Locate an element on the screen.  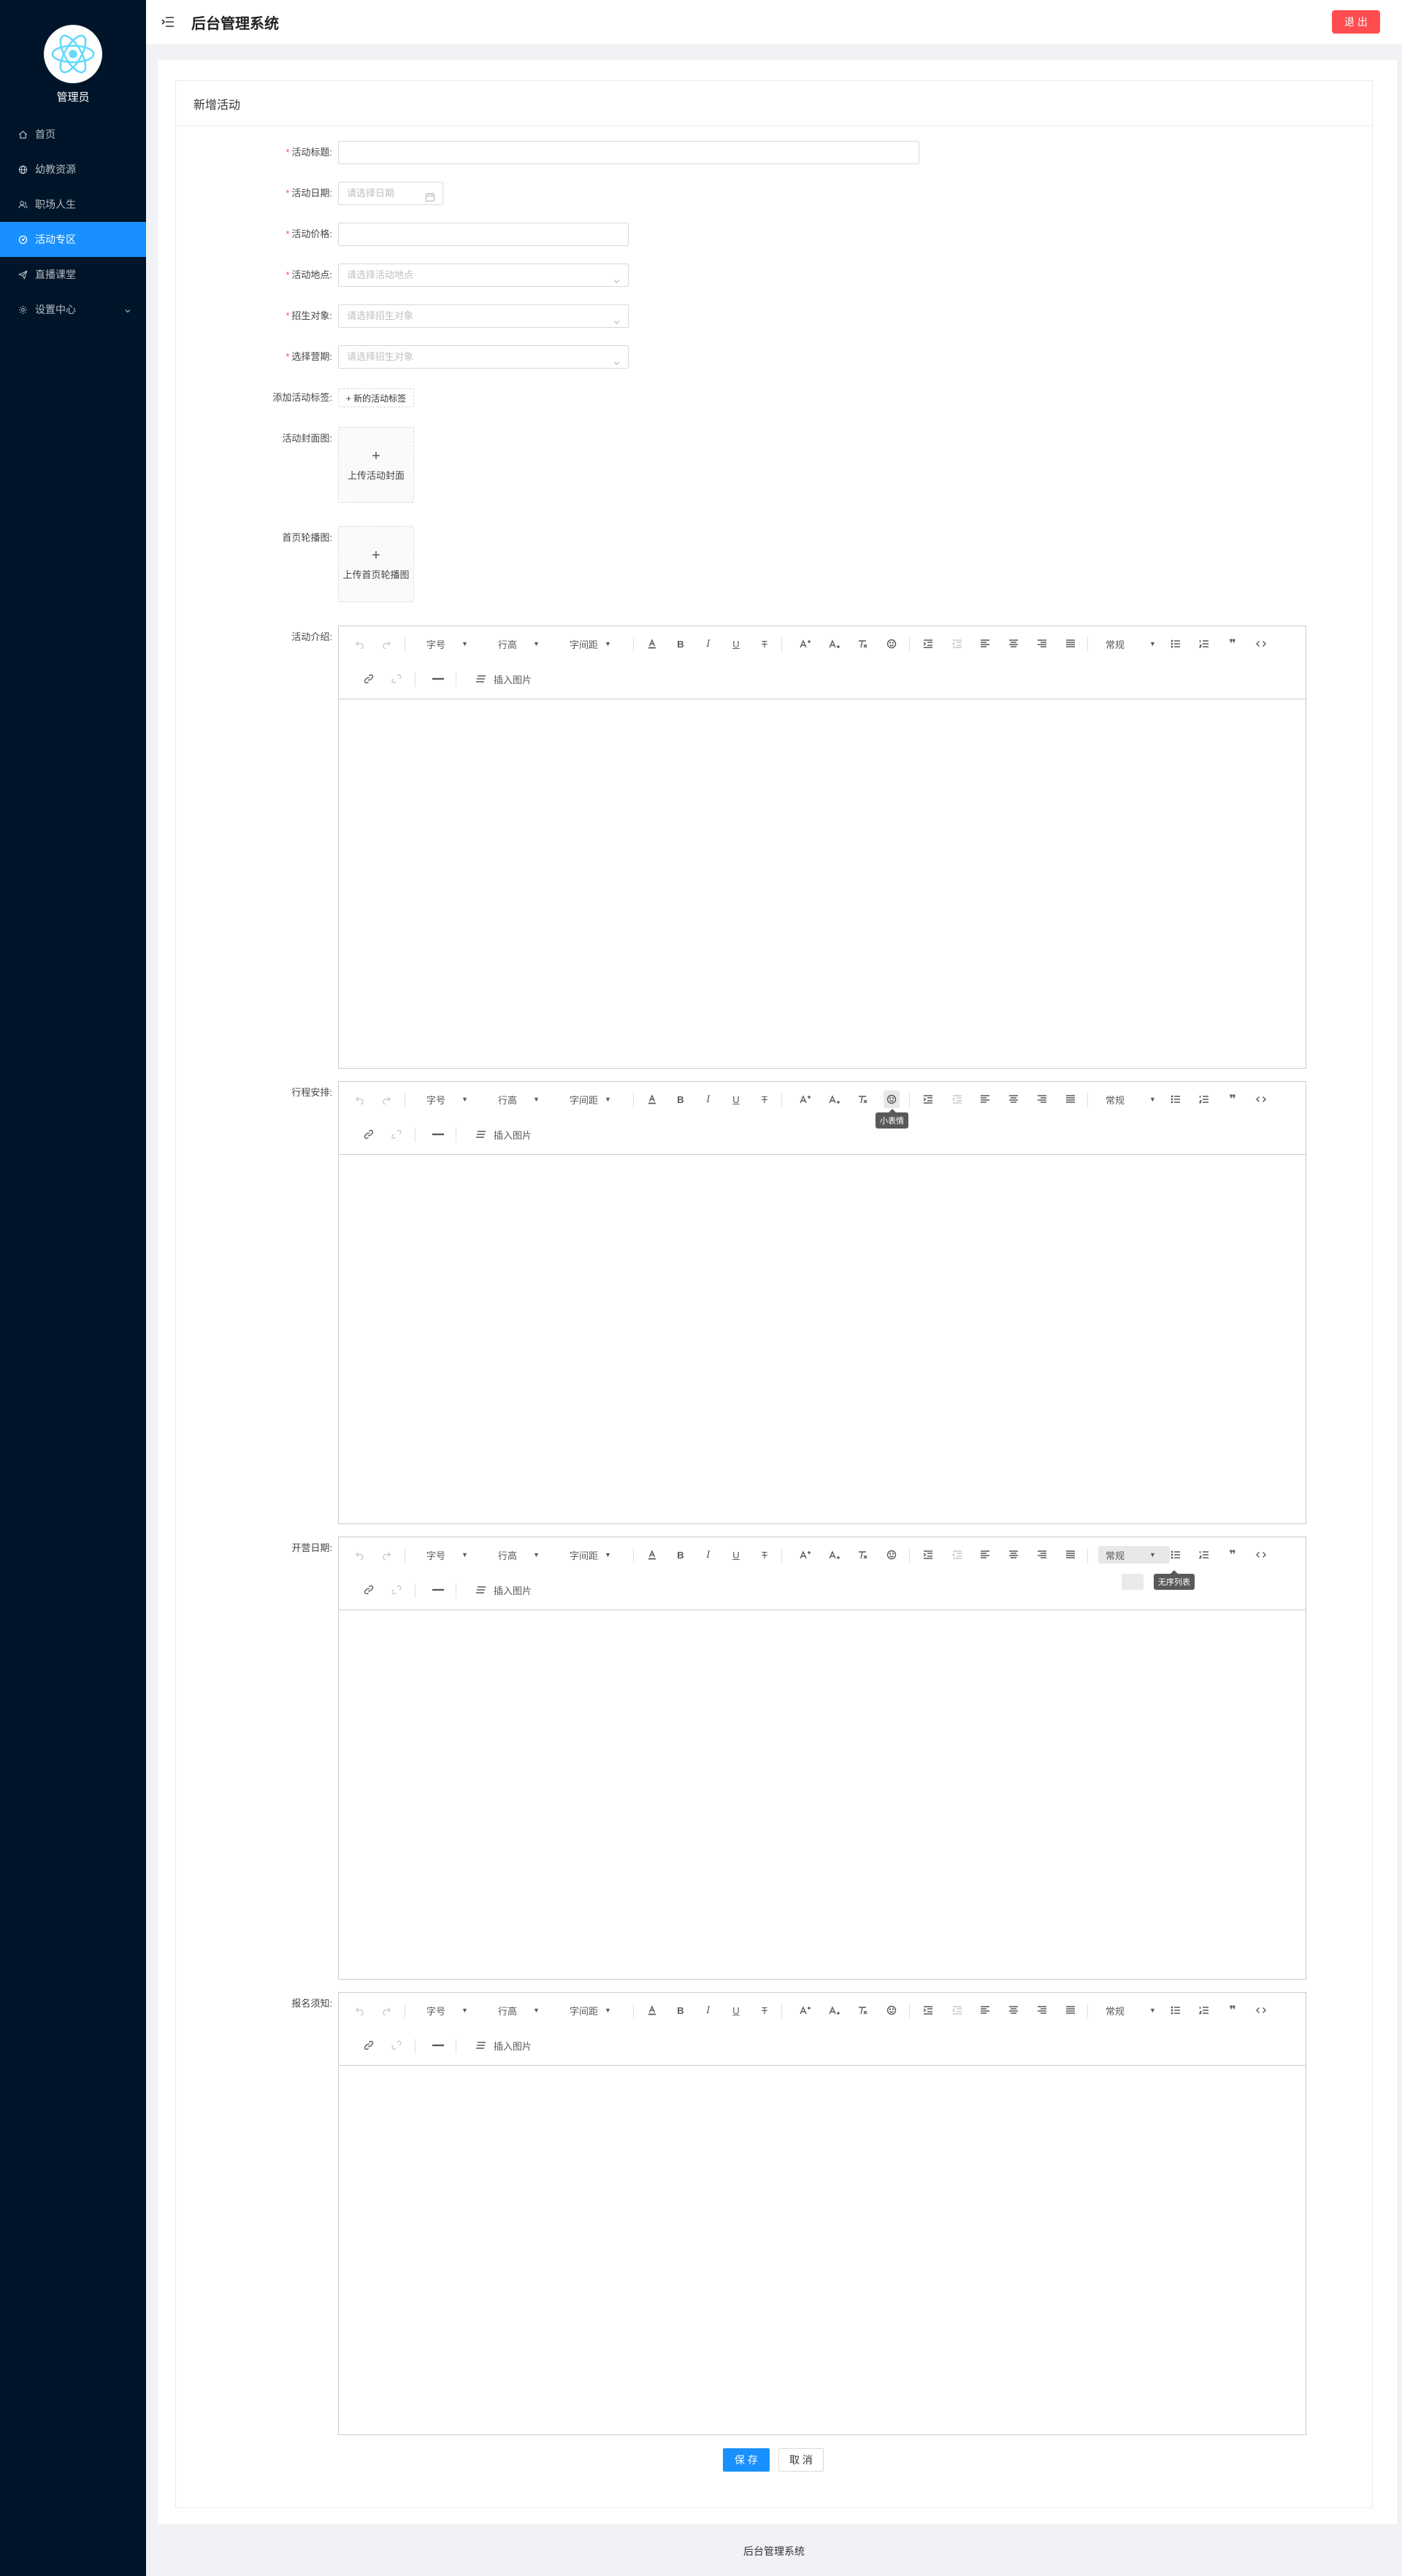
activity-date-picker: 请选择日期 is located at coordinates (390, 193).